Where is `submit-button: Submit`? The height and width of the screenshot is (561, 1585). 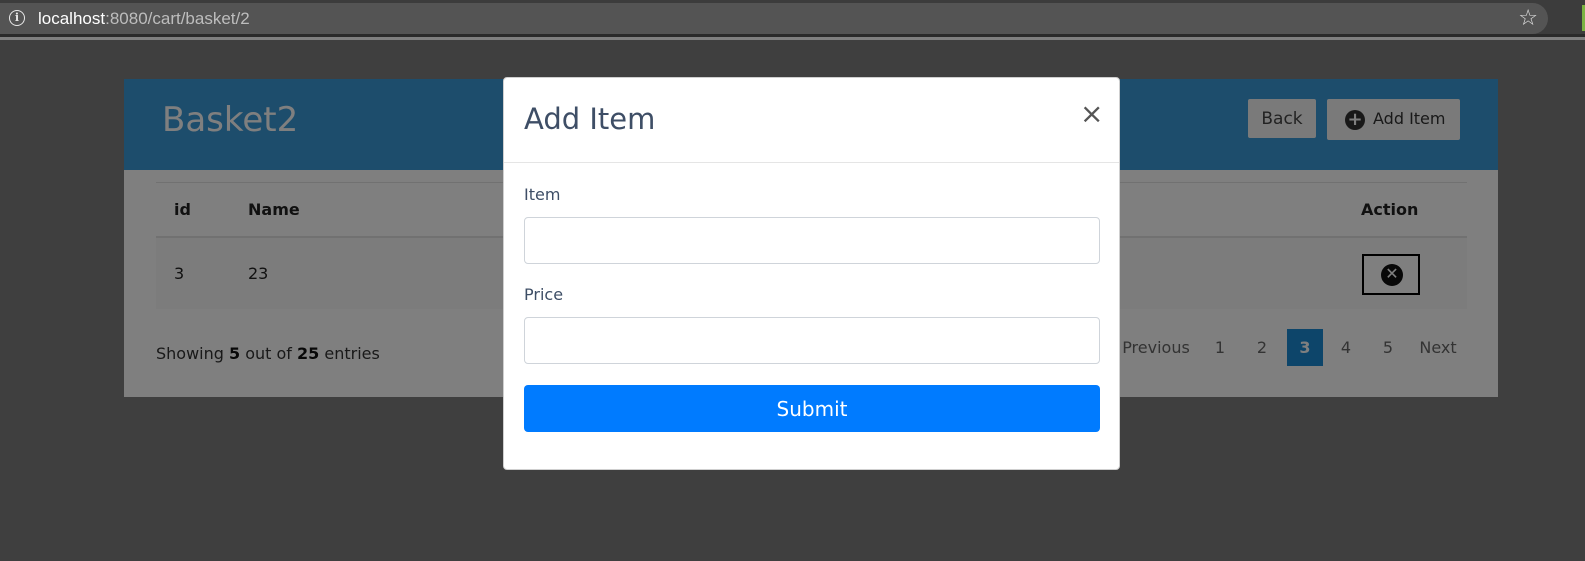 submit-button: Submit is located at coordinates (812, 408).